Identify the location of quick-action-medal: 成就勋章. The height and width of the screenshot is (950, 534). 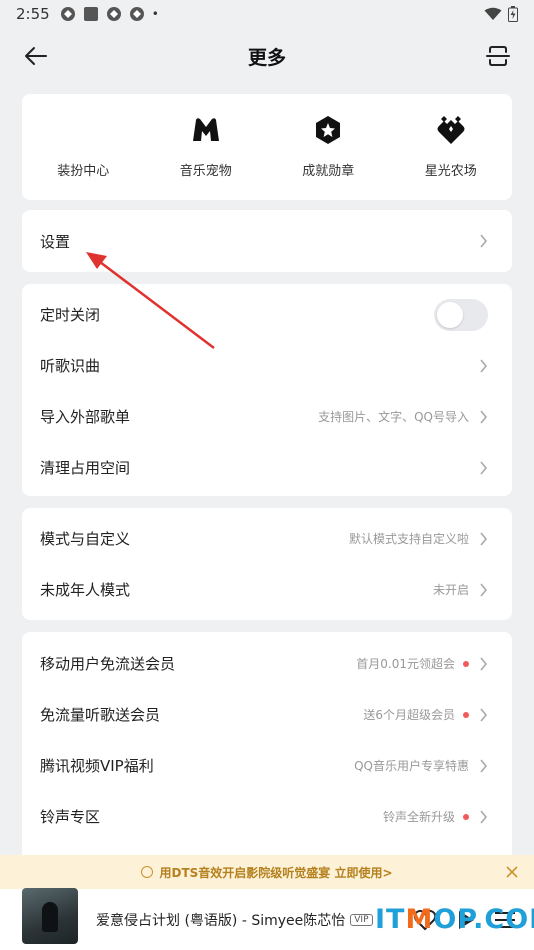
(328, 147).